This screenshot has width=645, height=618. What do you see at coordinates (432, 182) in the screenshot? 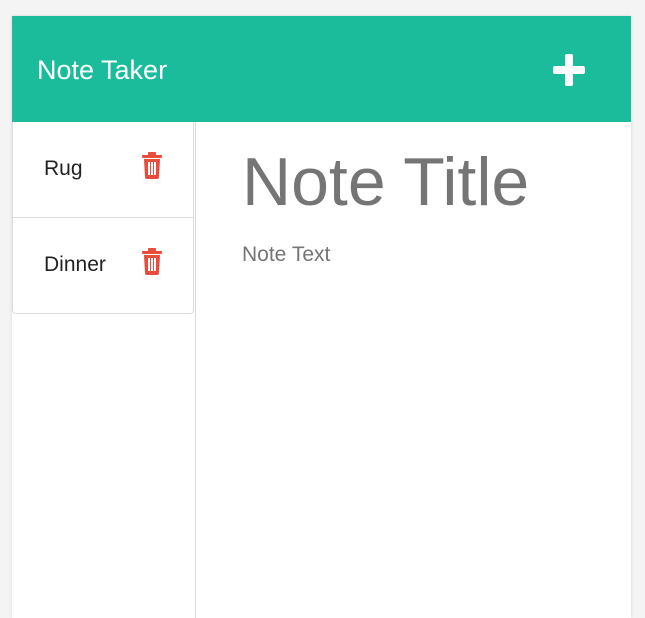
I see `note-title-input` at bounding box center [432, 182].